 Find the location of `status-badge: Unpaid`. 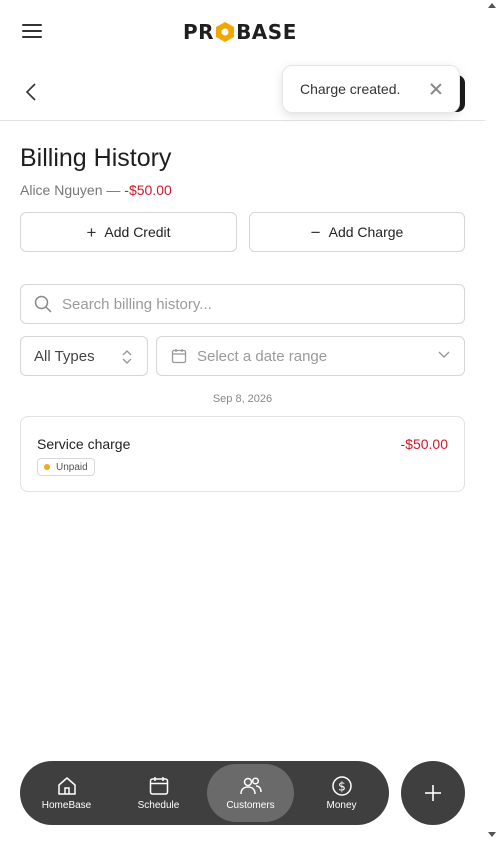

status-badge: Unpaid is located at coordinates (66, 467).